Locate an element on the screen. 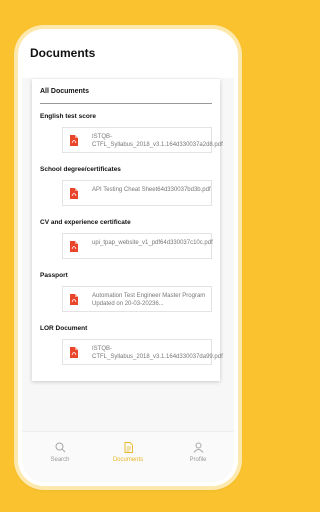  bottom-navigation: Search Documents Profile is located at coordinates (128, 456).